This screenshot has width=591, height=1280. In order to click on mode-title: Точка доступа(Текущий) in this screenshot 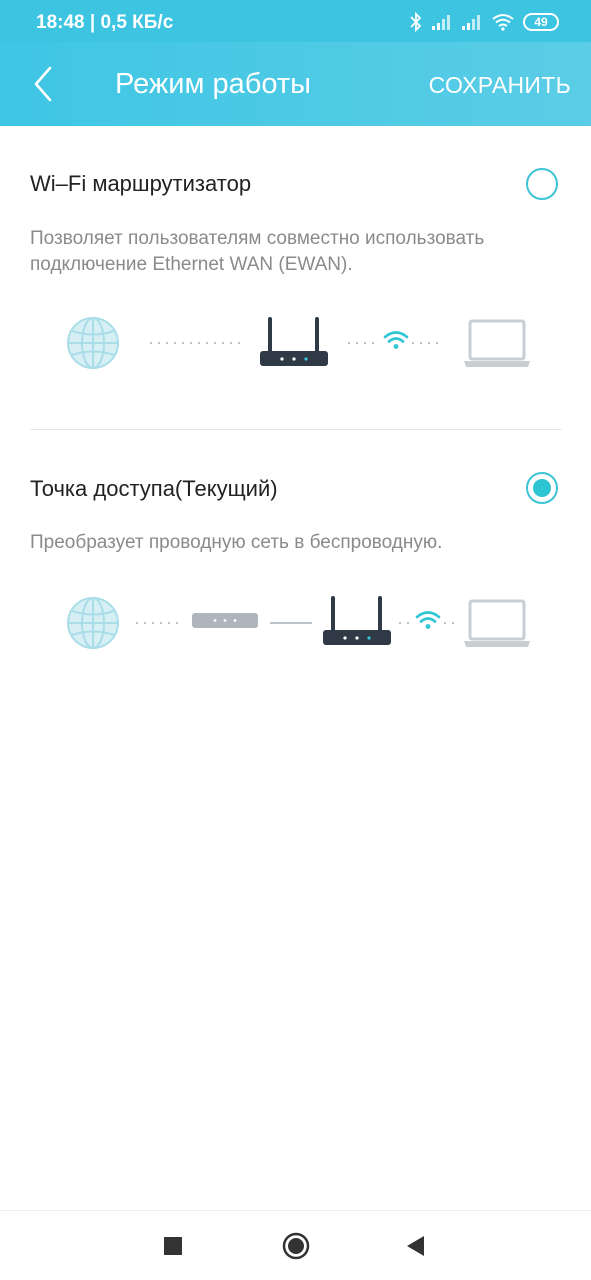, I will do `click(154, 488)`.